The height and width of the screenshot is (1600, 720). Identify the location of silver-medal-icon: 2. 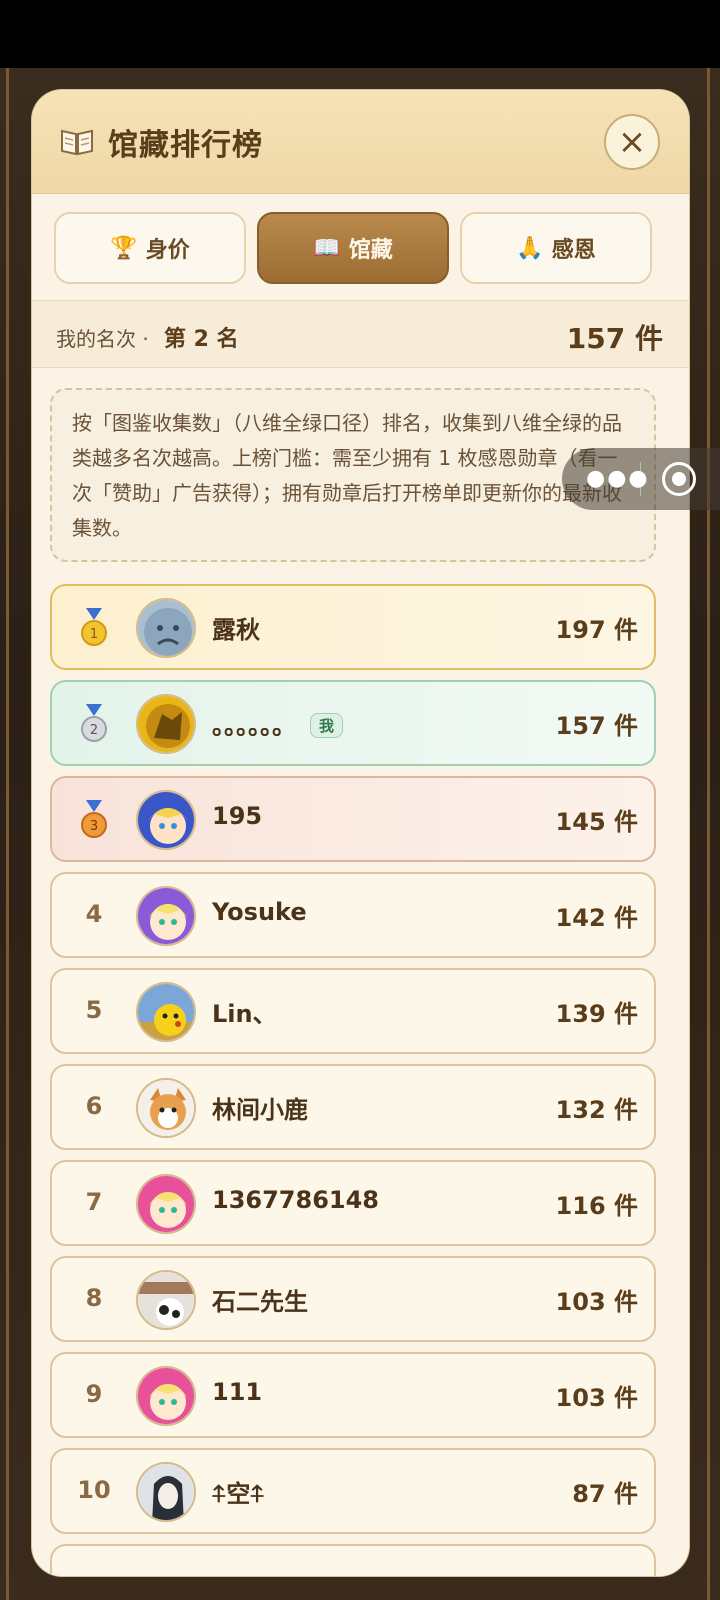
(94, 723).